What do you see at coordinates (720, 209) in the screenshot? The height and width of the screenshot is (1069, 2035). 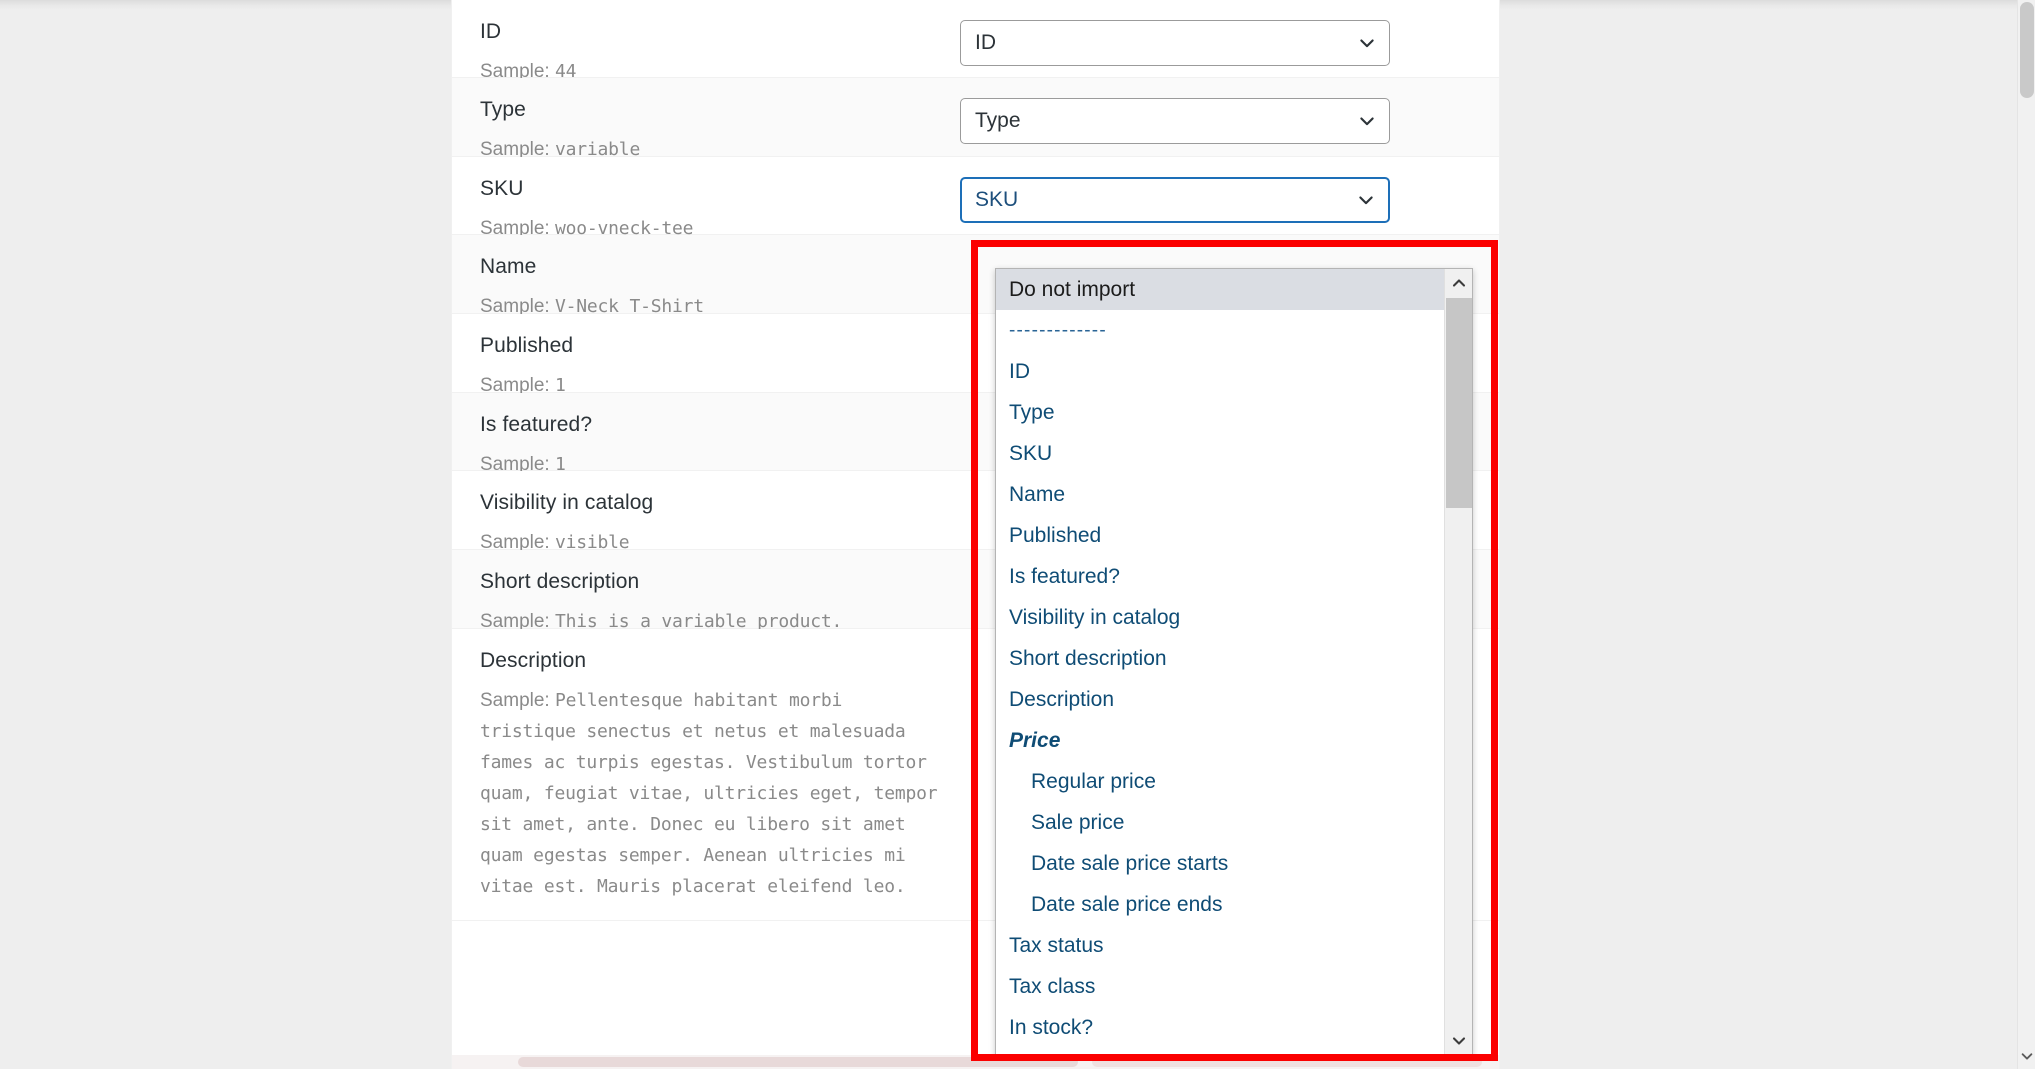 I see `mapping-row-left: SKU Sample: woo-vneck-tee` at bounding box center [720, 209].